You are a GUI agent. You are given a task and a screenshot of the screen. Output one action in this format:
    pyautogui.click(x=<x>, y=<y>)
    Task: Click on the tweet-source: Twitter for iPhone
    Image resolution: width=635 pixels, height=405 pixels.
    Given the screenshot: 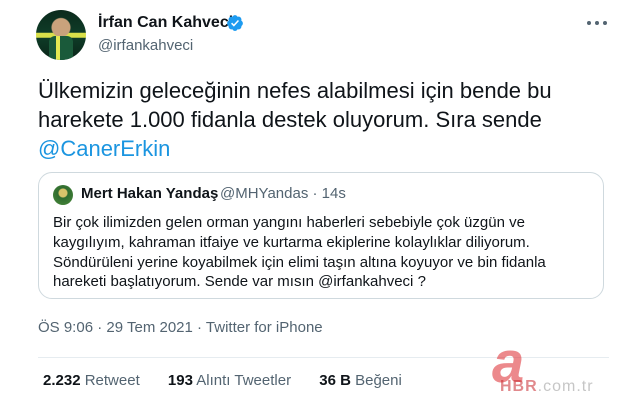 What is the action you would take?
    pyautogui.click(x=264, y=327)
    